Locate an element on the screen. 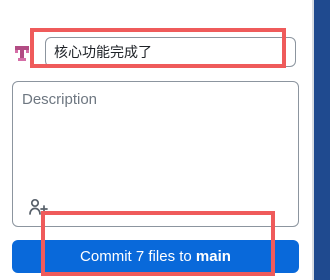 The width and height of the screenshot is (330, 280). commit-branch-name: main is located at coordinates (213, 256).